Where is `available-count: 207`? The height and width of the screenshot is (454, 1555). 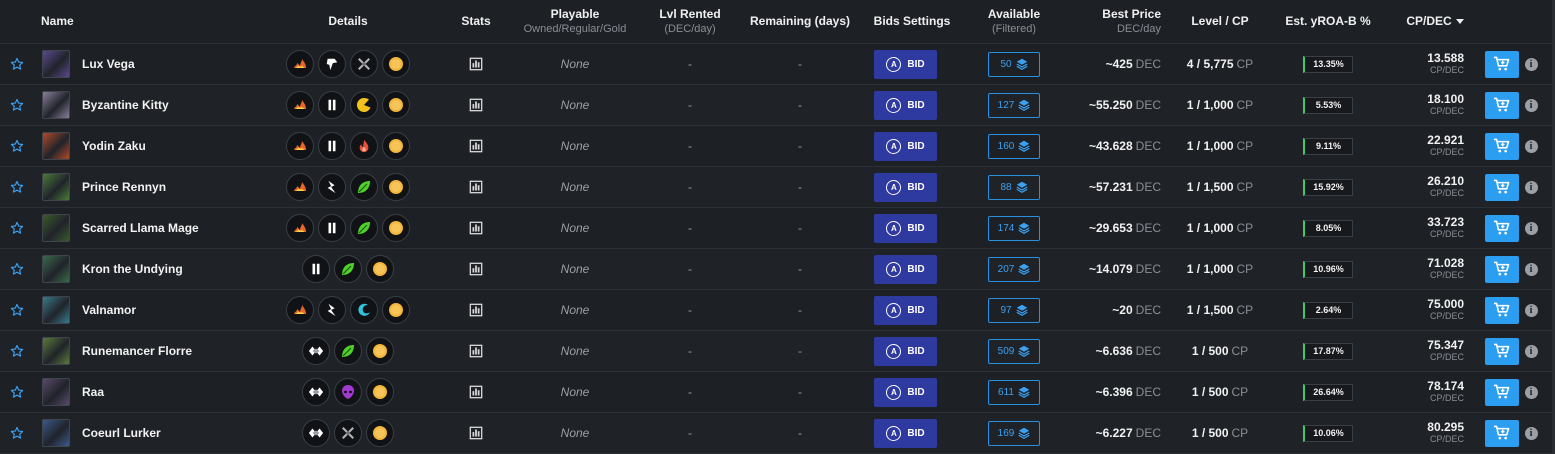 available-count: 207 is located at coordinates (1006, 269).